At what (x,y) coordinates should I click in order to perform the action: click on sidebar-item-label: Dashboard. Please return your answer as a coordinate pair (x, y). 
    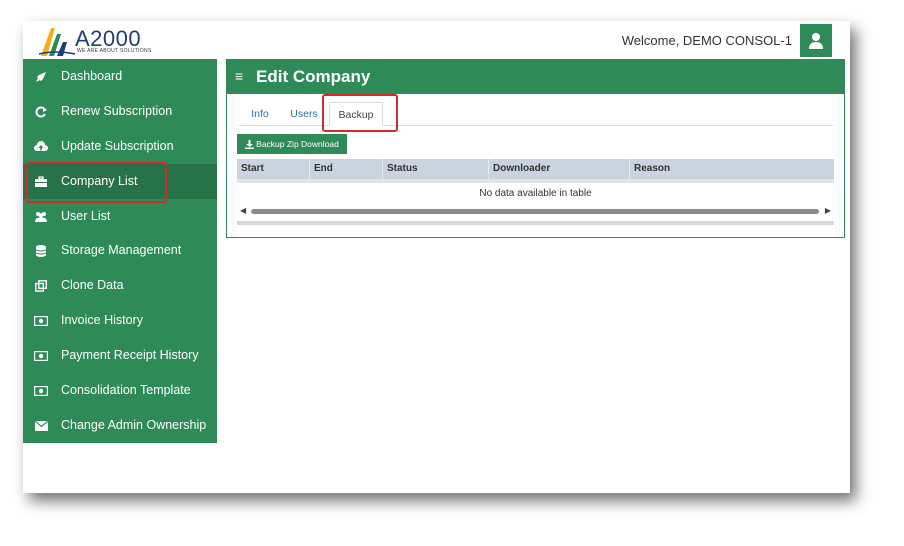
    Looking at the image, I should click on (92, 76).